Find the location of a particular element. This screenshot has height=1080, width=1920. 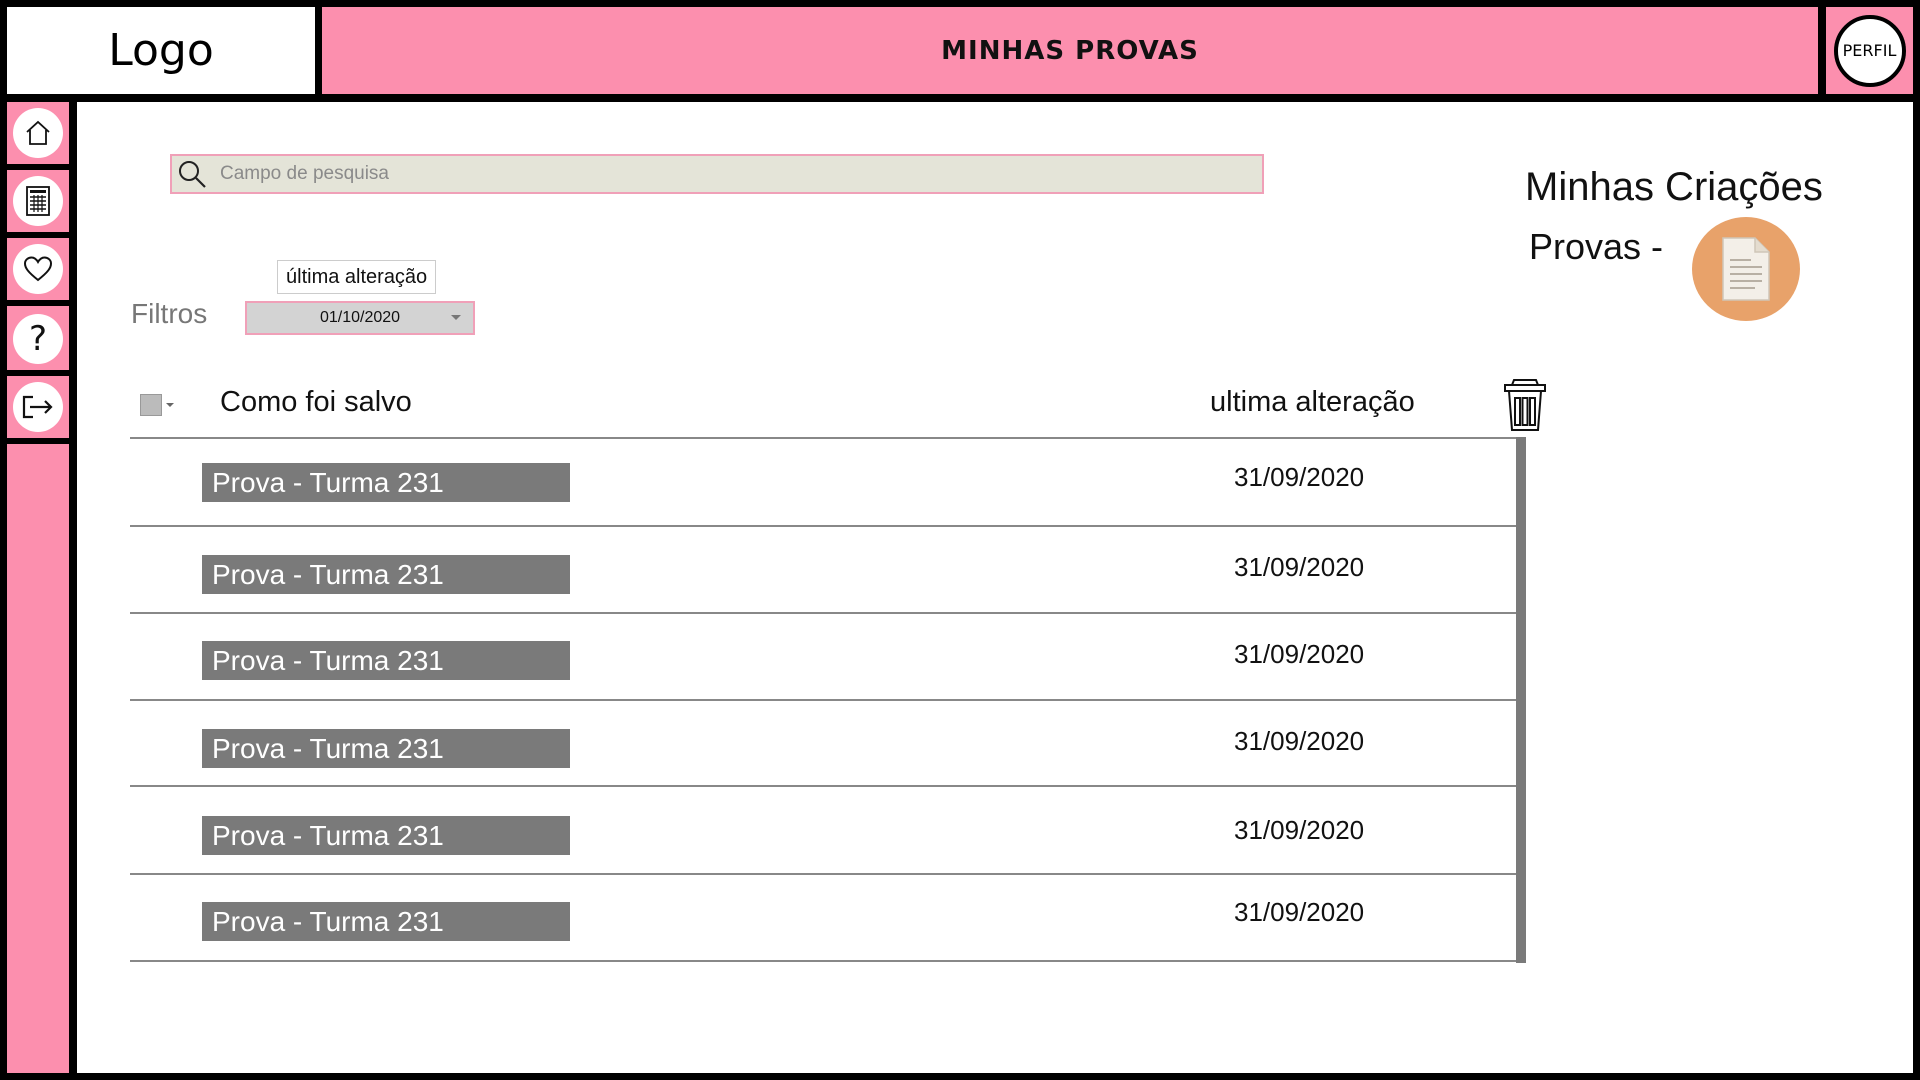

profile-area: PERFIL is located at coordinates (1869, 50).